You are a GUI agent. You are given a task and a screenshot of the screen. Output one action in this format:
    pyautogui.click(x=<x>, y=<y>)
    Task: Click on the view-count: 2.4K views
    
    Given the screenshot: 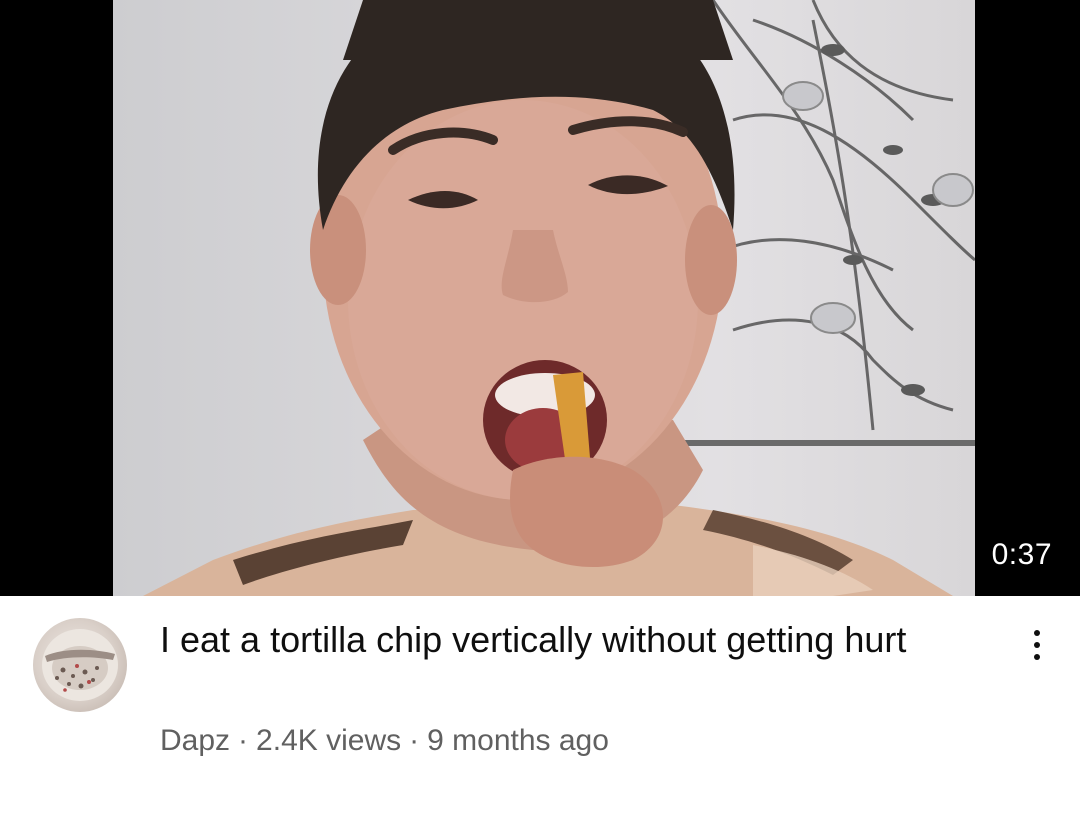 What is the action you would take?
    pyautogui.click(x=329, y=740)
    